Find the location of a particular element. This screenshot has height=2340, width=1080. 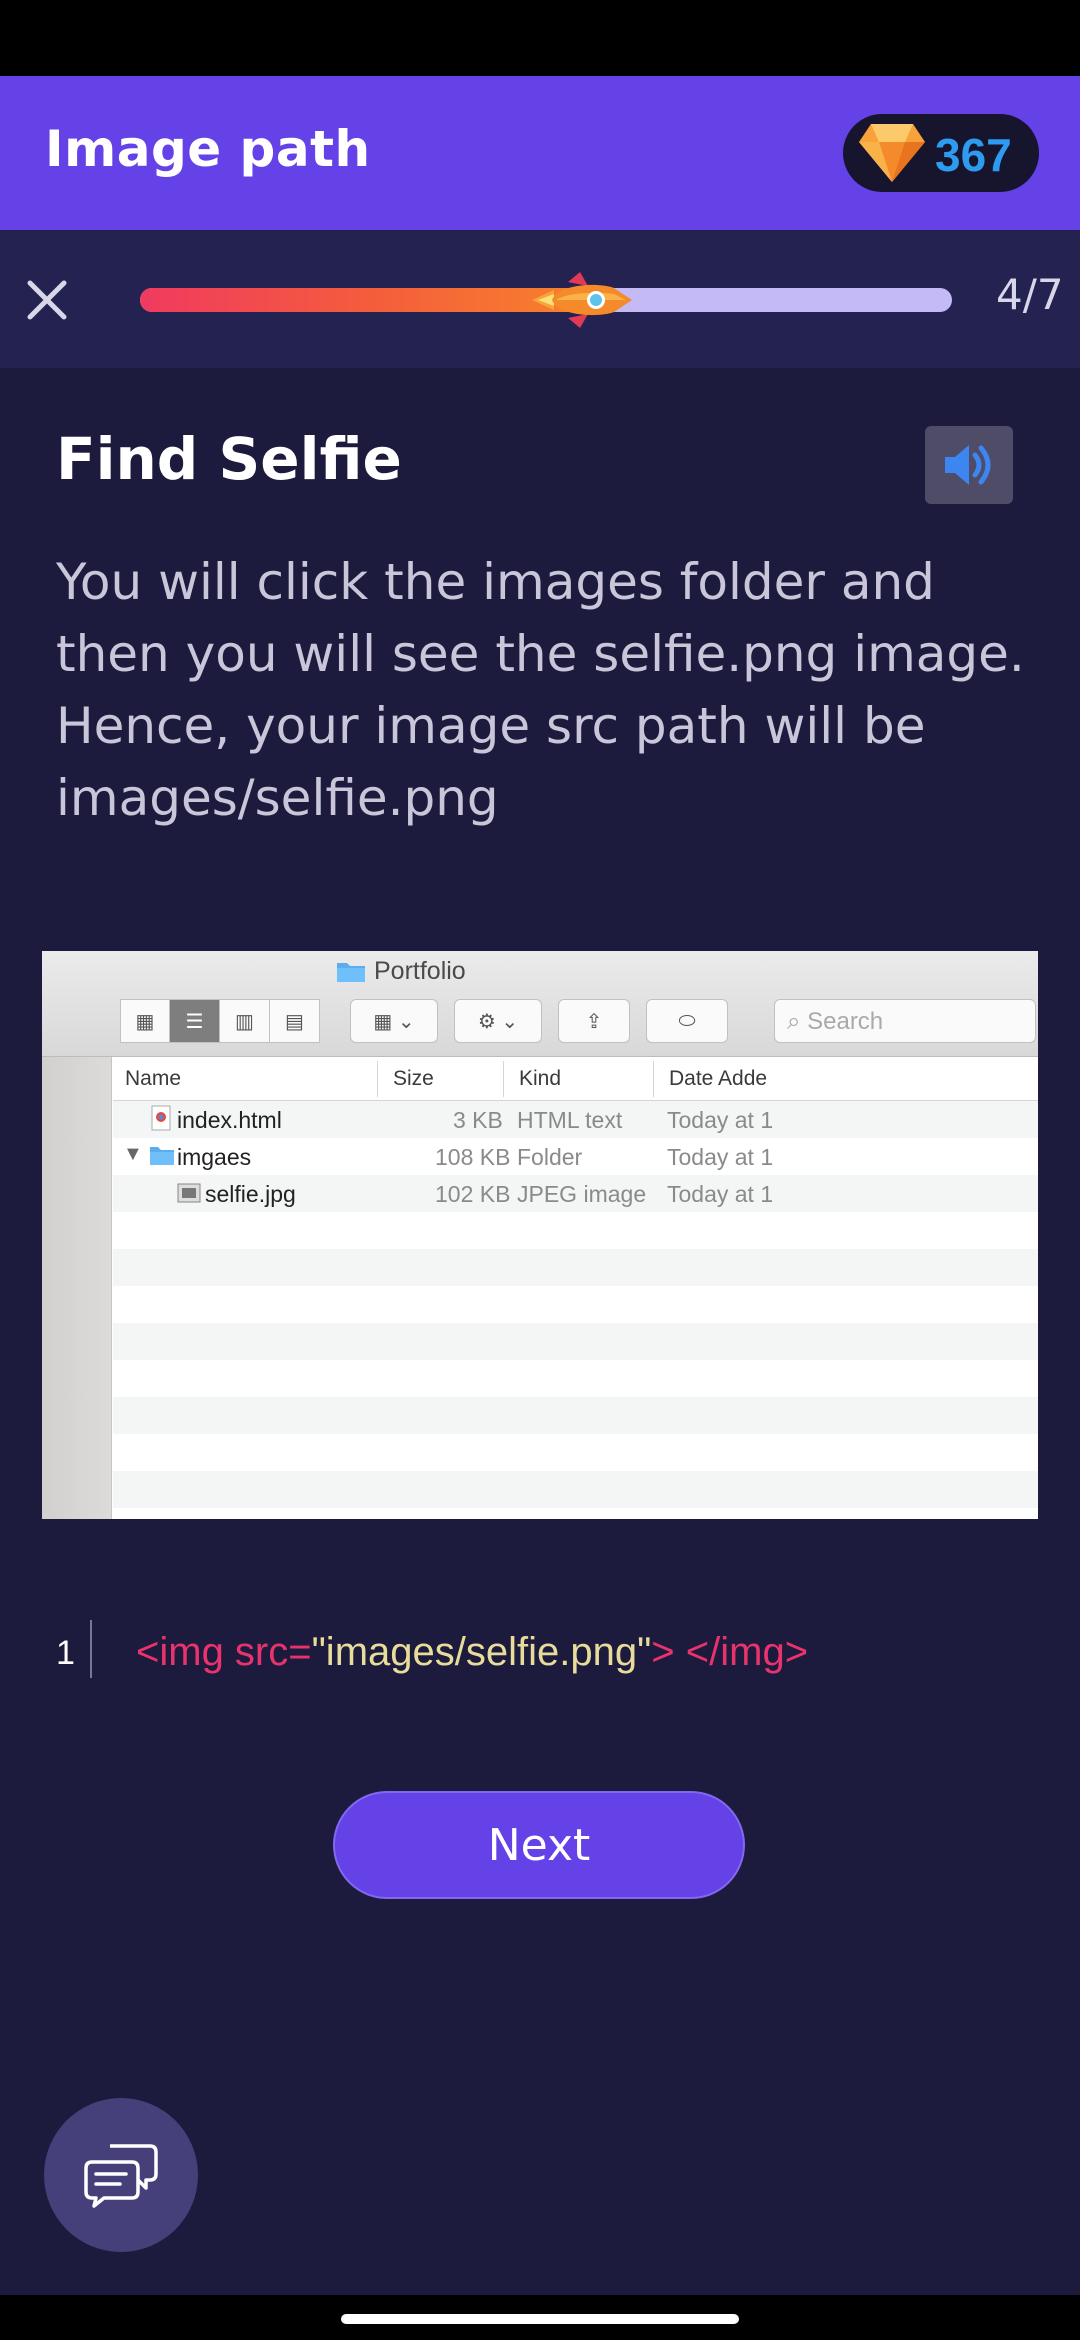

disclosure-triangle-icon: ▼ is located at coordinates (133, 1154).